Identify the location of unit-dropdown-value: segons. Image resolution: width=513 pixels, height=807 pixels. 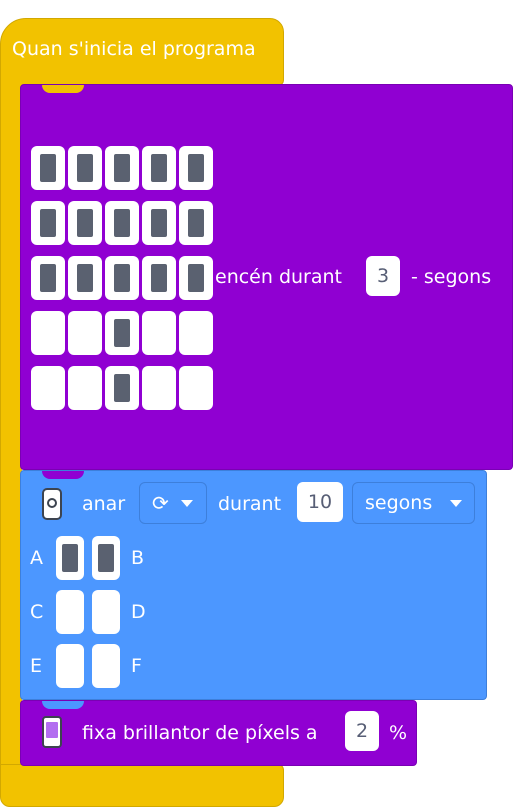
(399, 503).